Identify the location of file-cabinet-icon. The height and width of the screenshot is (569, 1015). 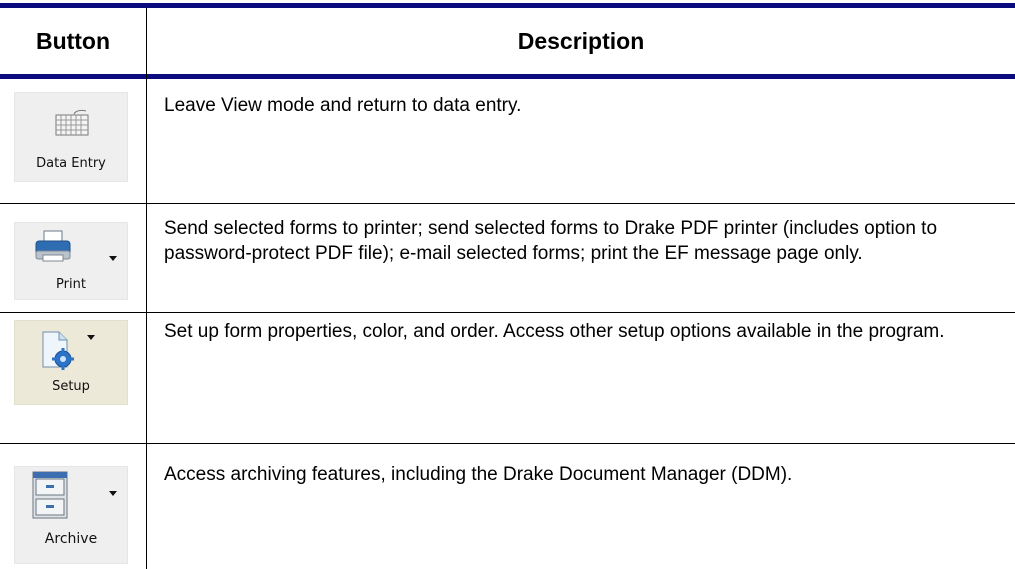
(50, 495).